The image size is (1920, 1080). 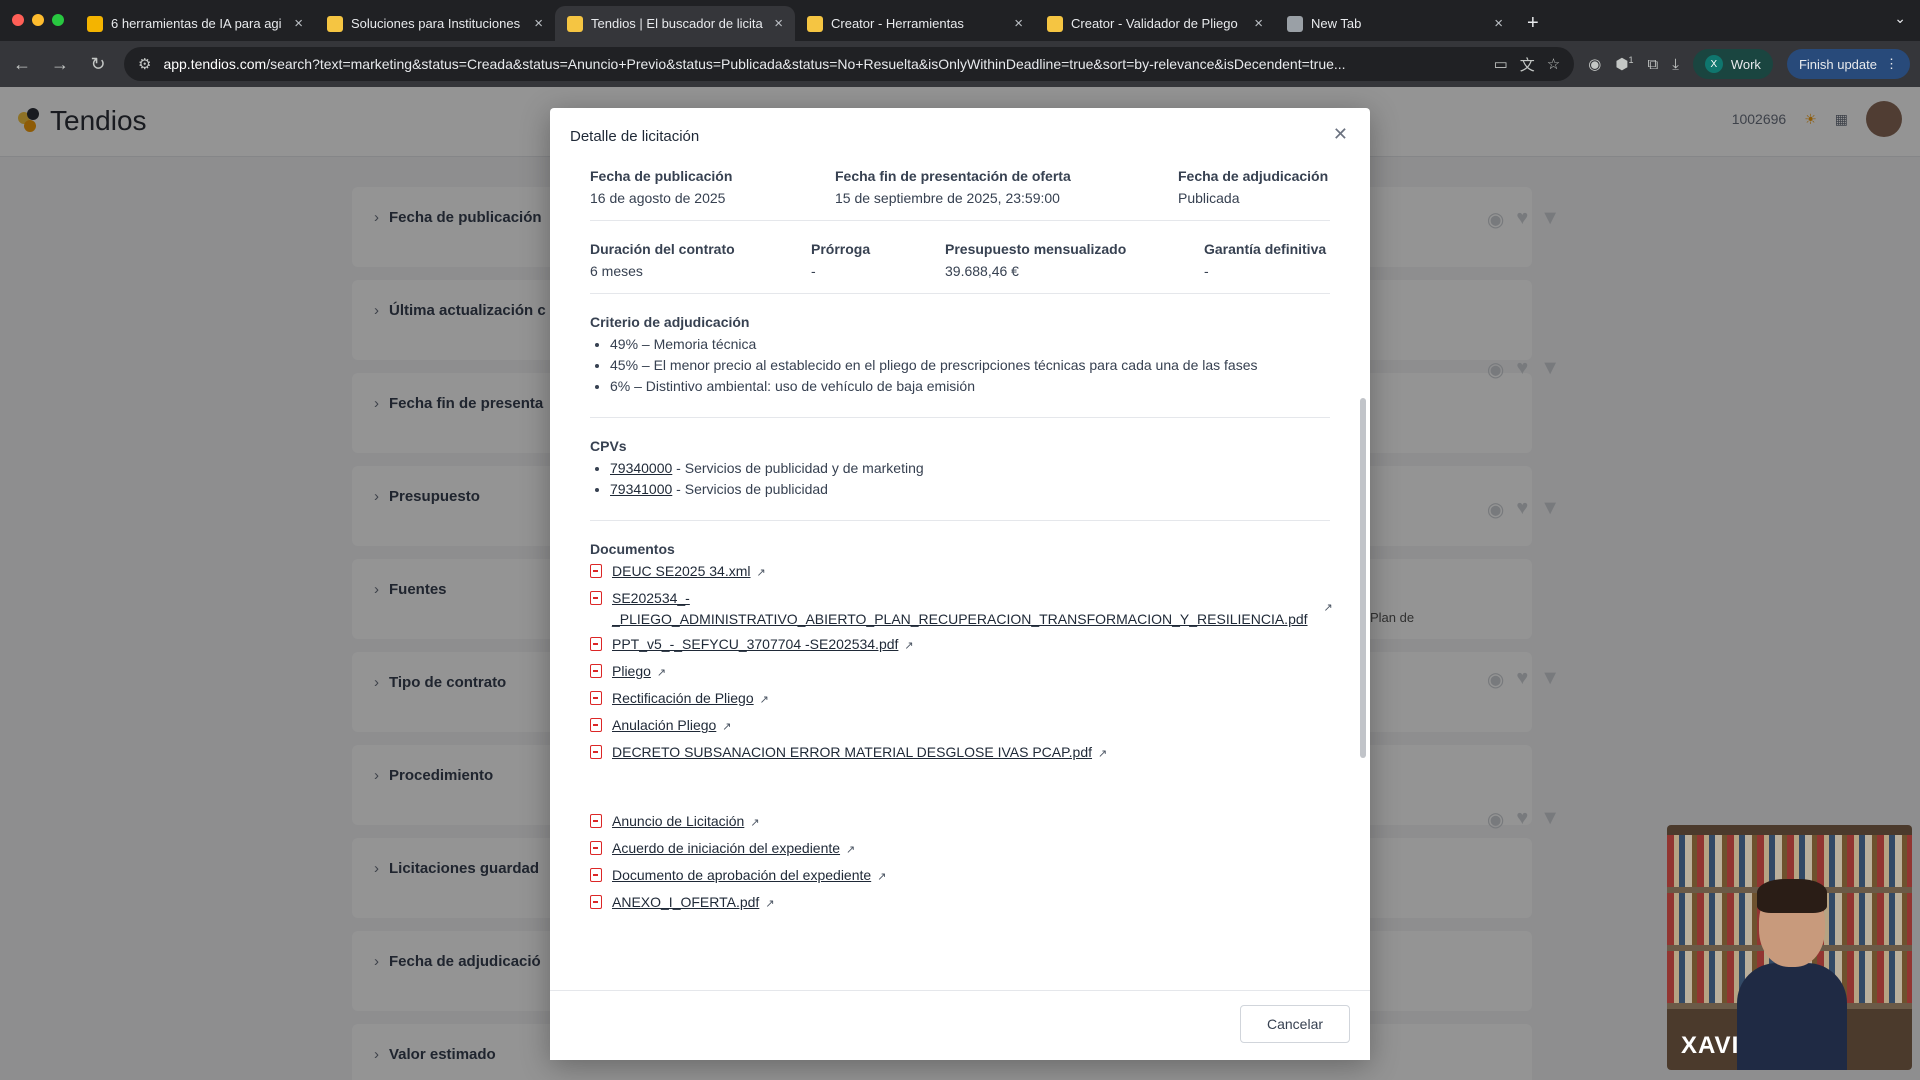 I want to click on document-link: Anulación Pliego, so click(x=664, y=725).